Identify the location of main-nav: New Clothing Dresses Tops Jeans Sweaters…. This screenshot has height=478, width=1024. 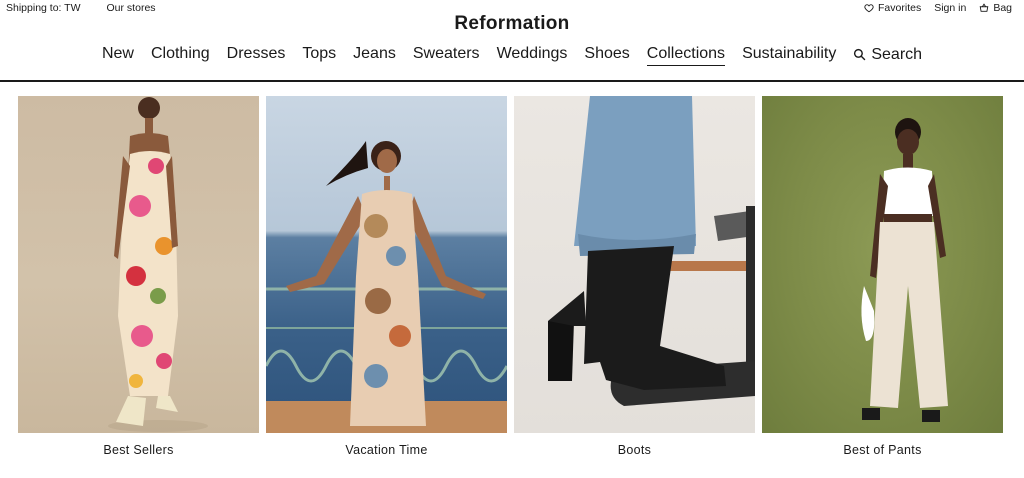
(512, 55).